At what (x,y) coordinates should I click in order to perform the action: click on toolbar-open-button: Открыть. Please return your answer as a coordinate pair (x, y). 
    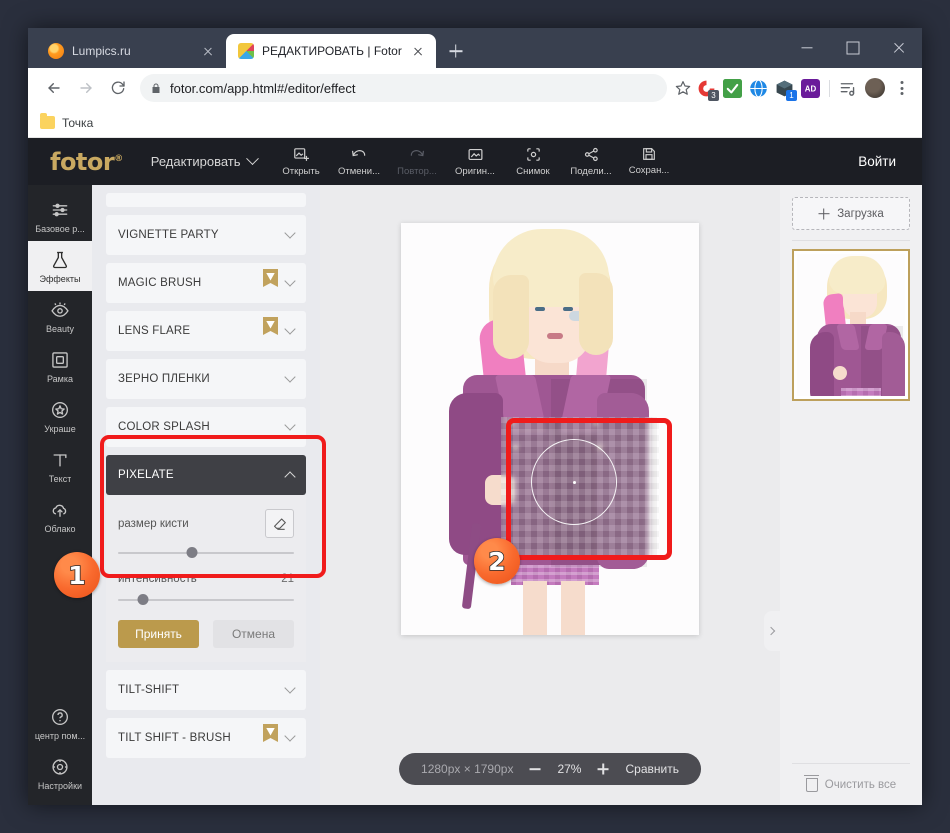
    Looking at the image, I should click on (301, 161).